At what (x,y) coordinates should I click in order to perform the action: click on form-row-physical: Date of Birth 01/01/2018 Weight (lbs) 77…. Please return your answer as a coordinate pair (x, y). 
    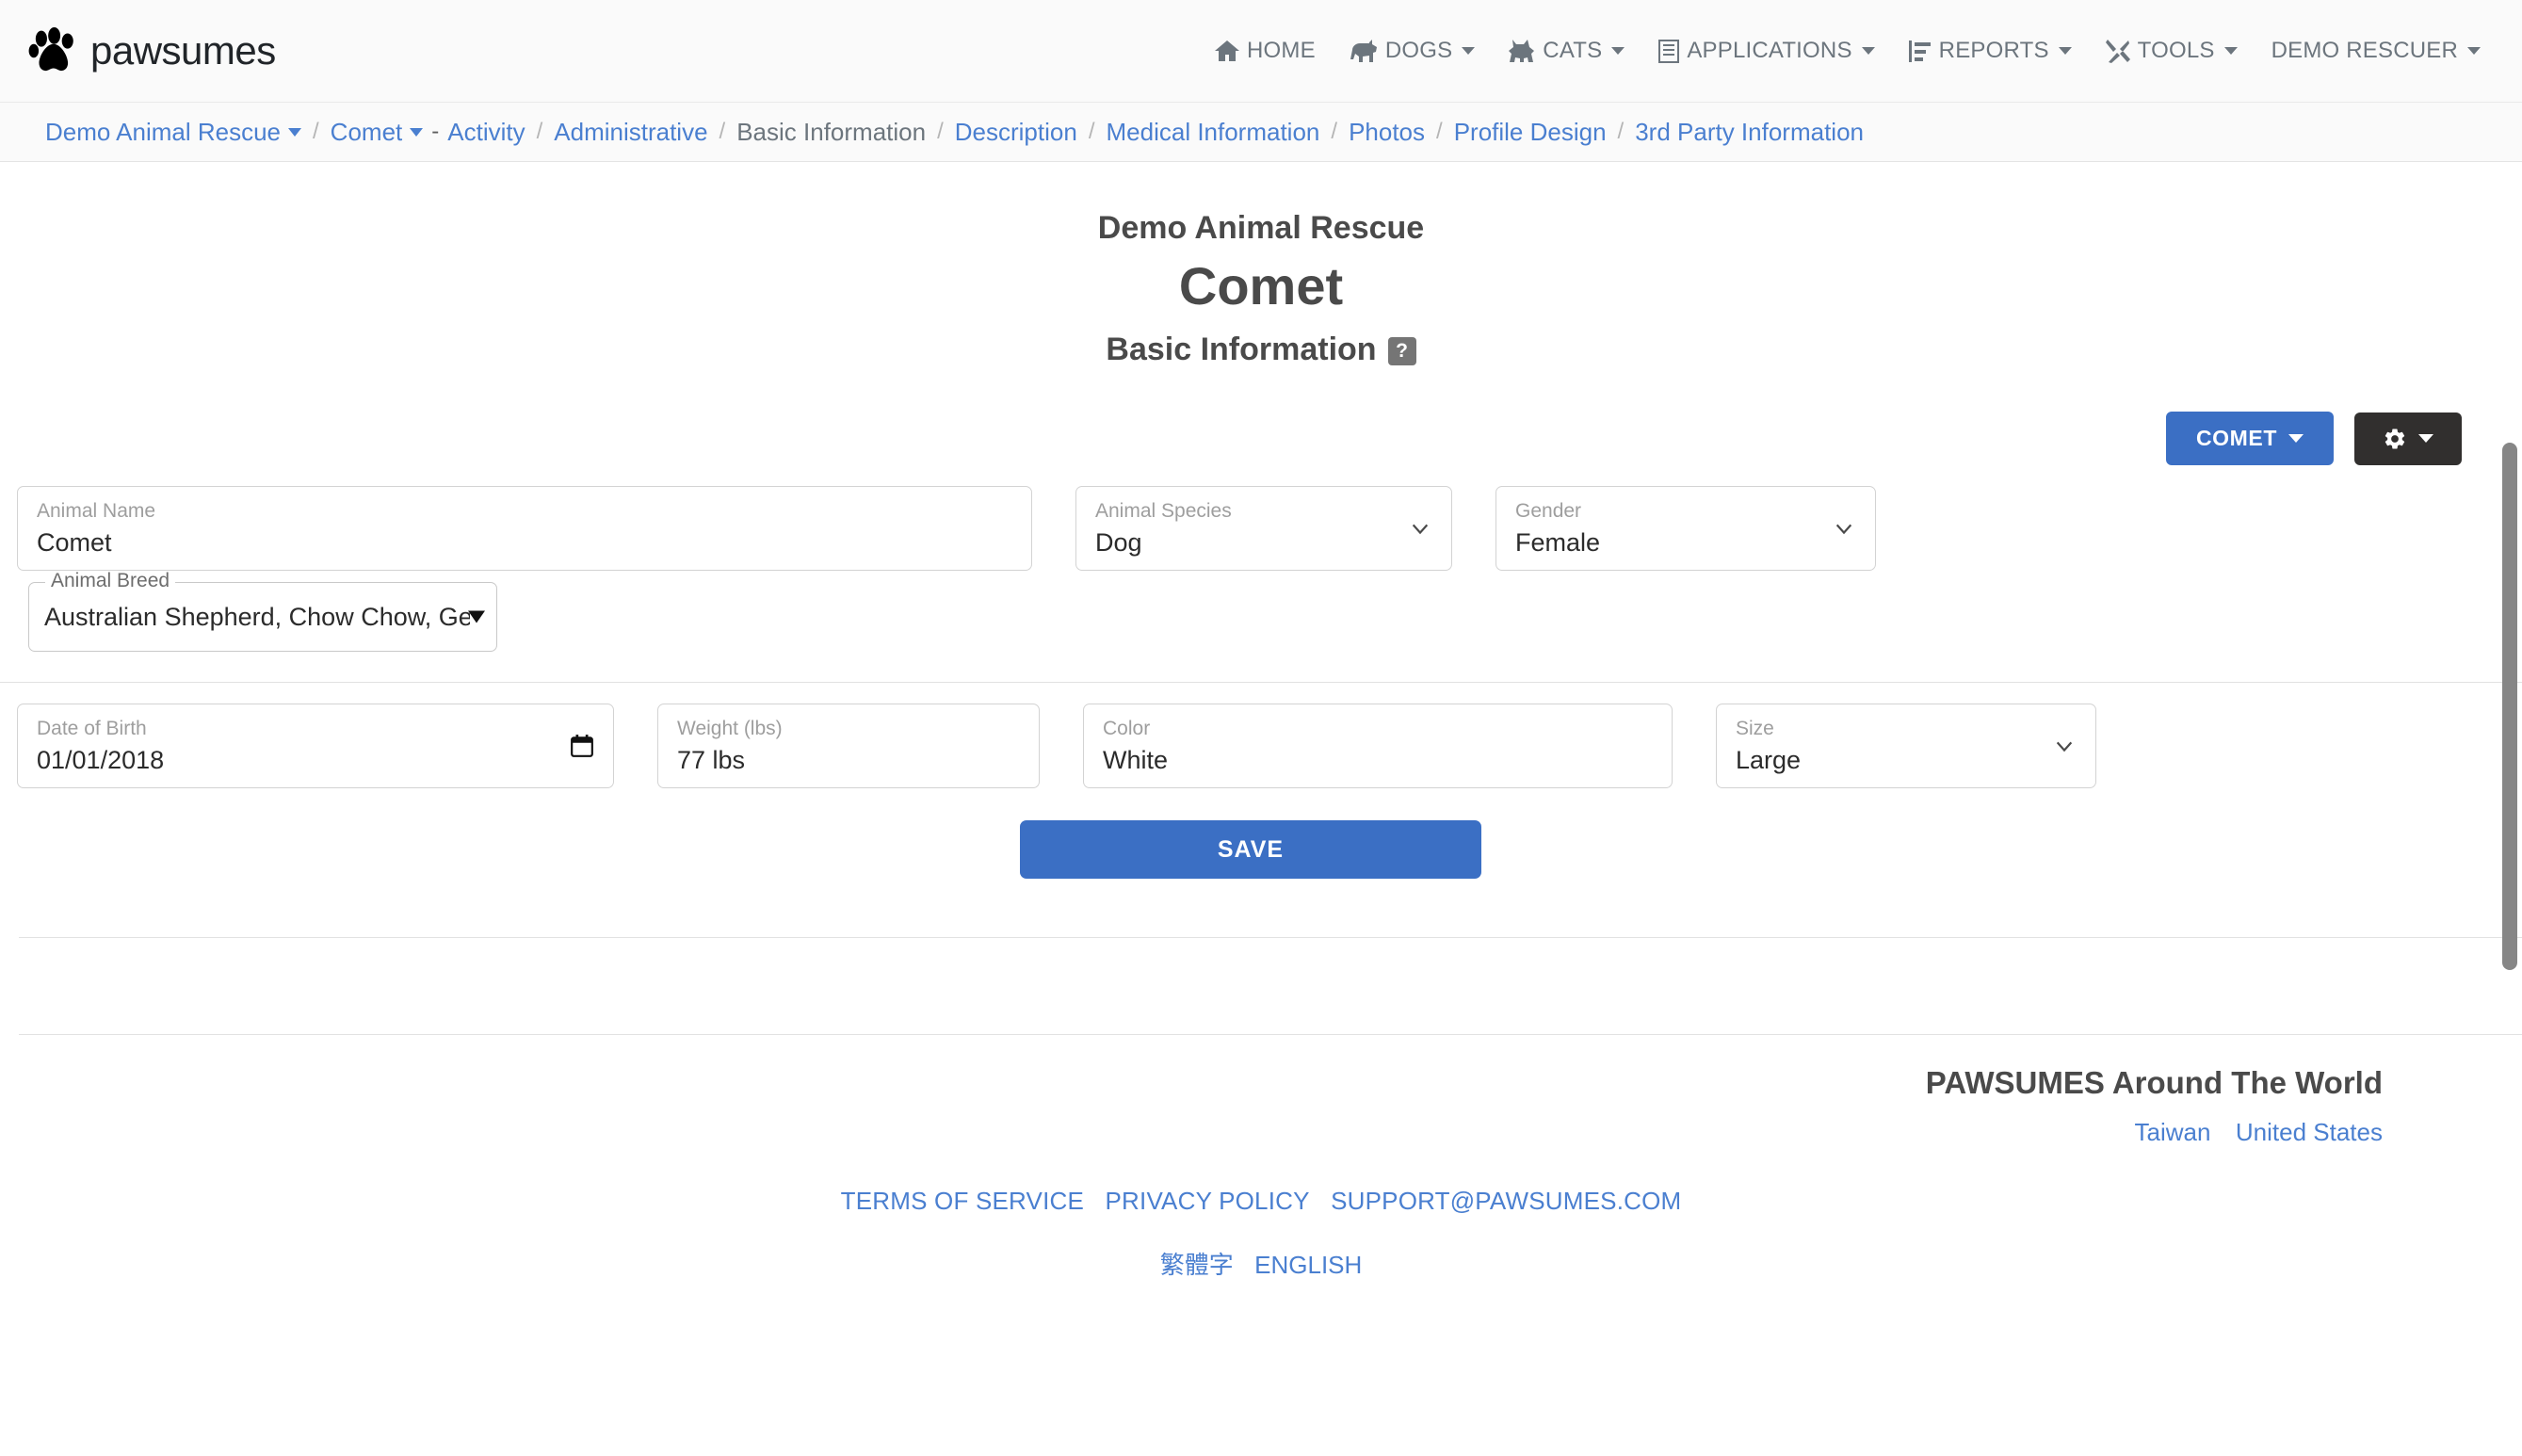
    Looking at the image, I should click on (1261, 736).